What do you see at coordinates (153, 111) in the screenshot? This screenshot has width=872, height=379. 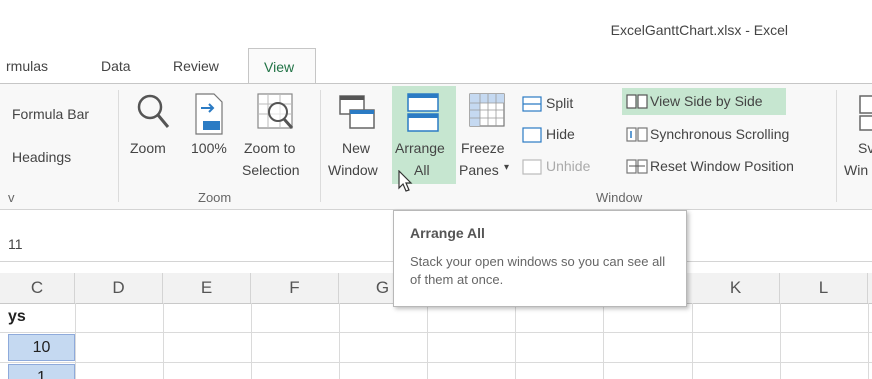 I see `magnifier-icon` at bounding box center [153, 111].